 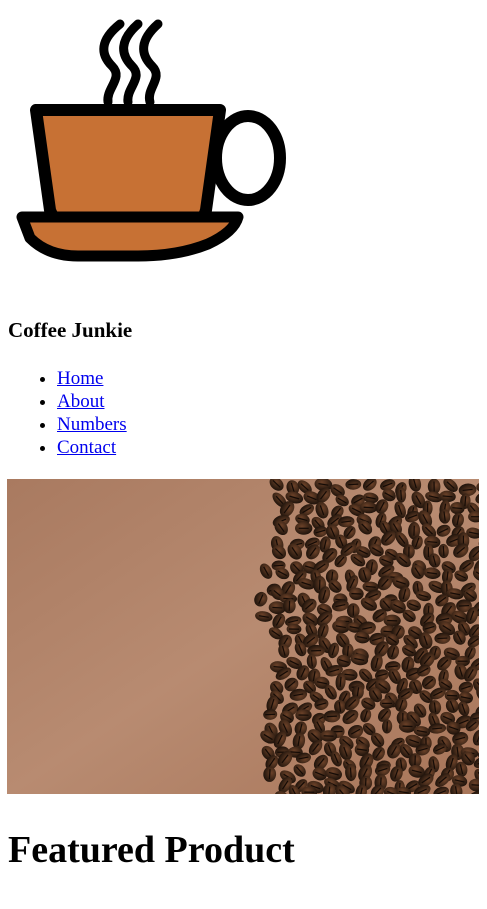 What do you see at coordinates (151, 850) in the screenshot?
I see `featured-heading: Featured Product` at bounding box center [151, 850].